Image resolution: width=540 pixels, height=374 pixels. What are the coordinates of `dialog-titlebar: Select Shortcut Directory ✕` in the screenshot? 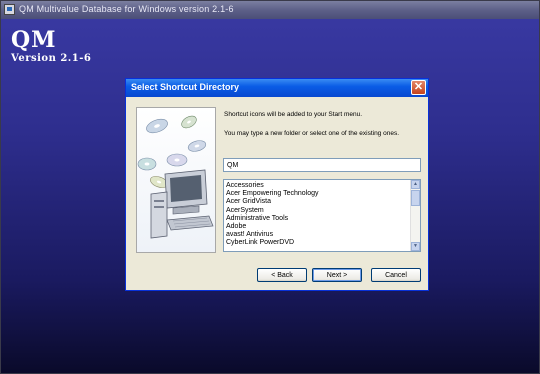 It's located at (277, 88).